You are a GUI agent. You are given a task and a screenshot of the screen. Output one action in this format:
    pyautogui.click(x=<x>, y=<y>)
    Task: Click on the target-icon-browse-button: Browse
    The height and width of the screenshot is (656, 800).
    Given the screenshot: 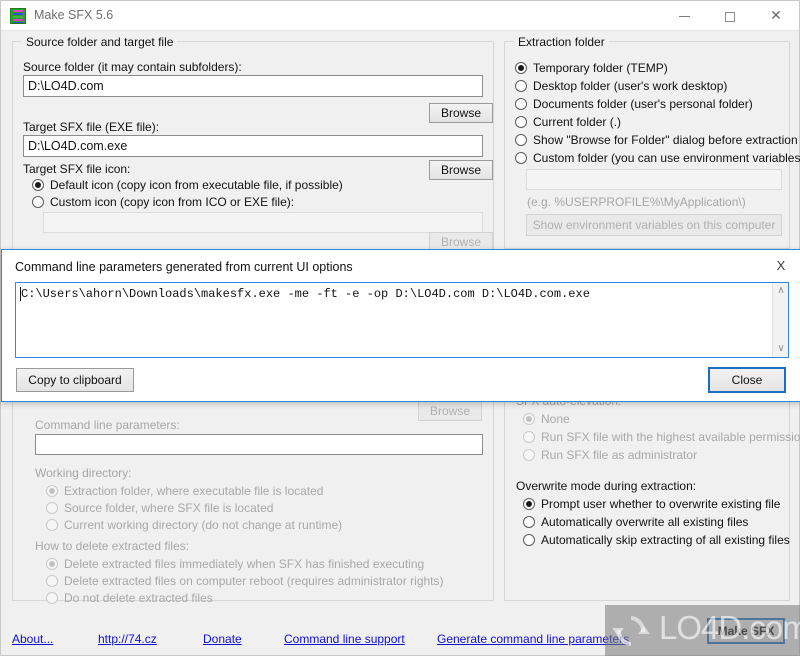 What is the action you would take?
    pyautogui.click(x=461, y=170)
    